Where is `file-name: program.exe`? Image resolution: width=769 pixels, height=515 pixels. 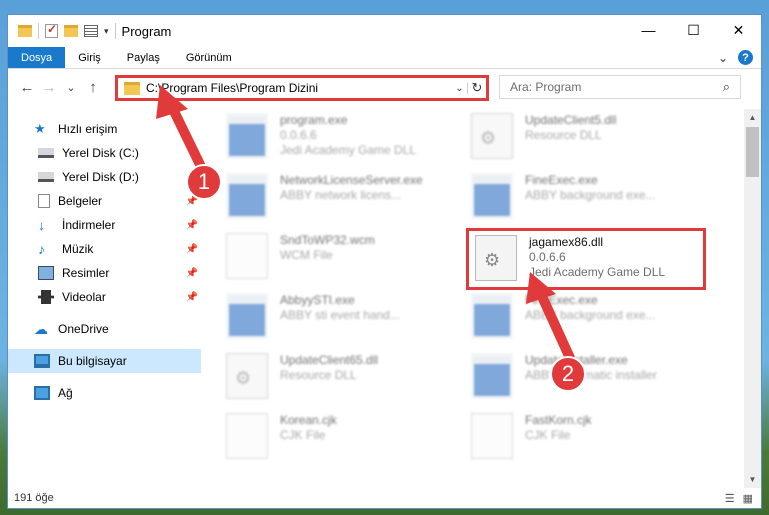 file-name: program.exe is located at coordinates (314, 120).